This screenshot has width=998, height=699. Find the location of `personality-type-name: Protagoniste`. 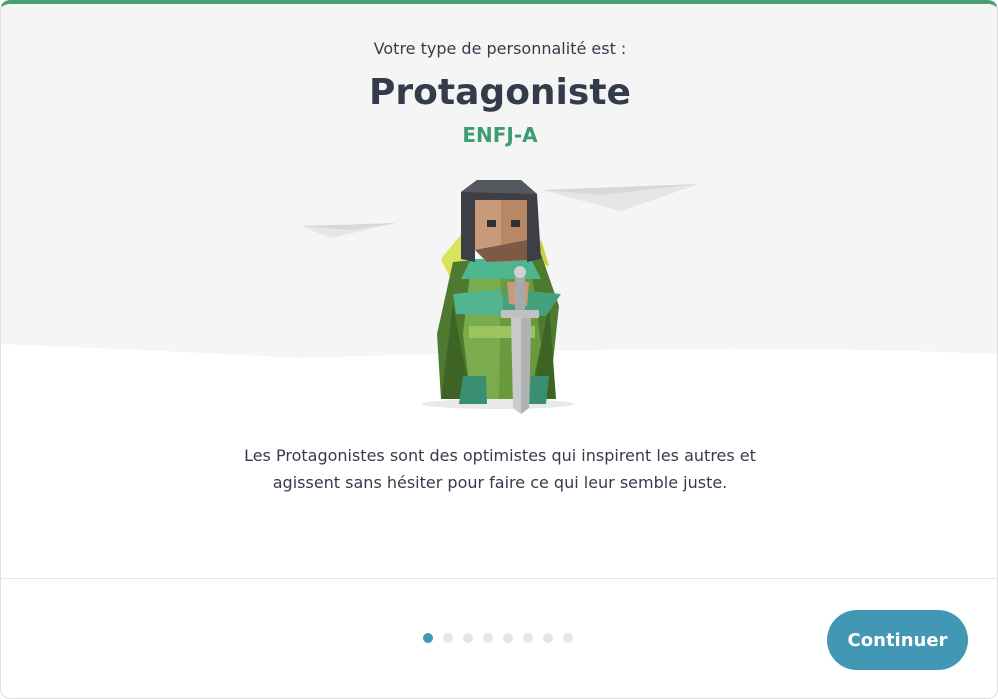

personality-type-name: Protagoniste is located at coordinates (500, 92).